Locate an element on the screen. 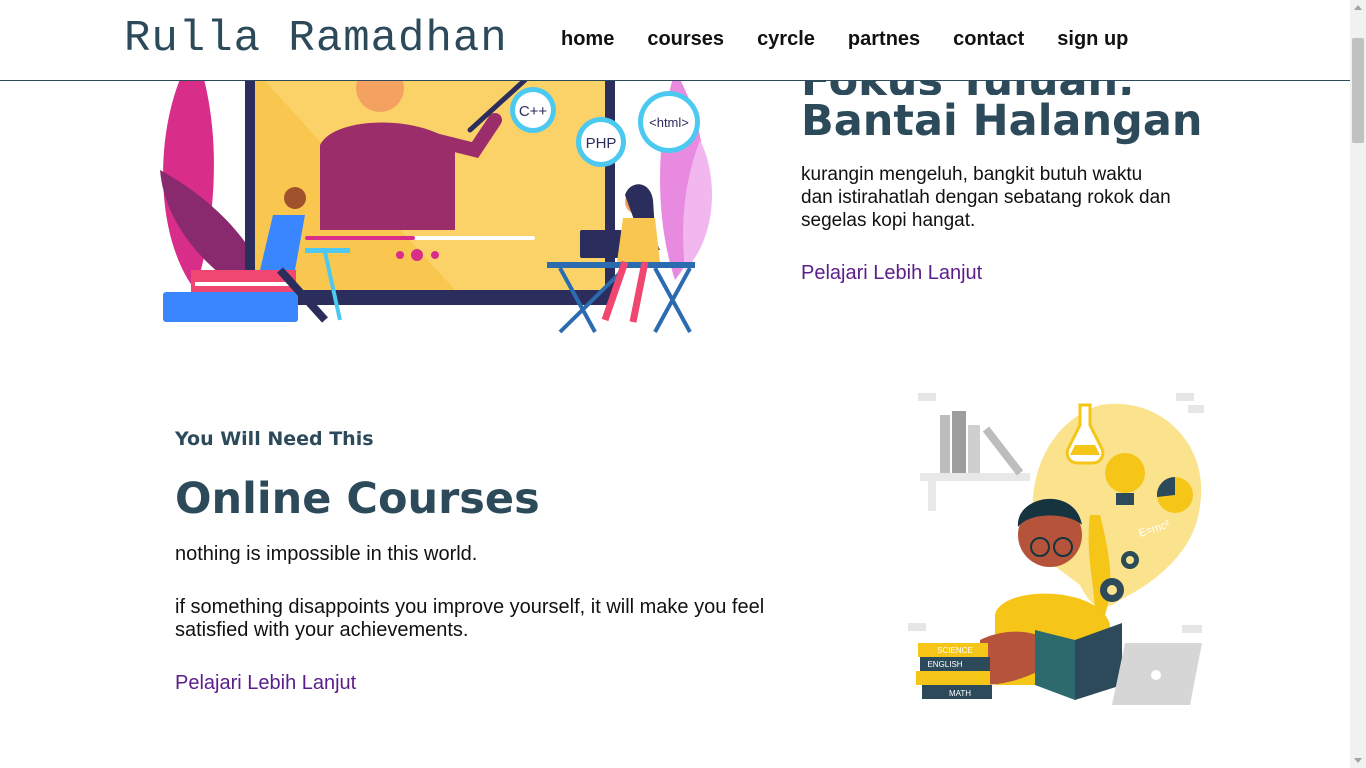 The height and width of the screenshot is (768, 1366). nav-courses: courses is located at coordinates (685, 39).